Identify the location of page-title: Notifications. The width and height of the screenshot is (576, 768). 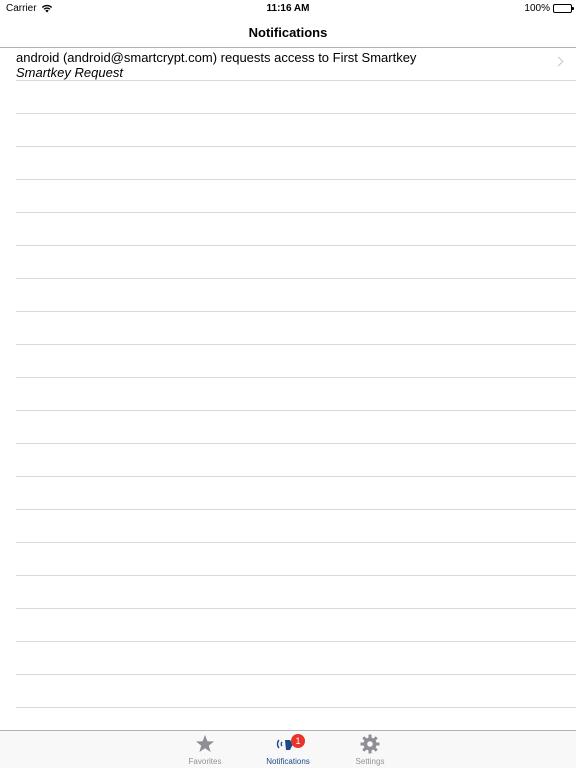
(288, 32).